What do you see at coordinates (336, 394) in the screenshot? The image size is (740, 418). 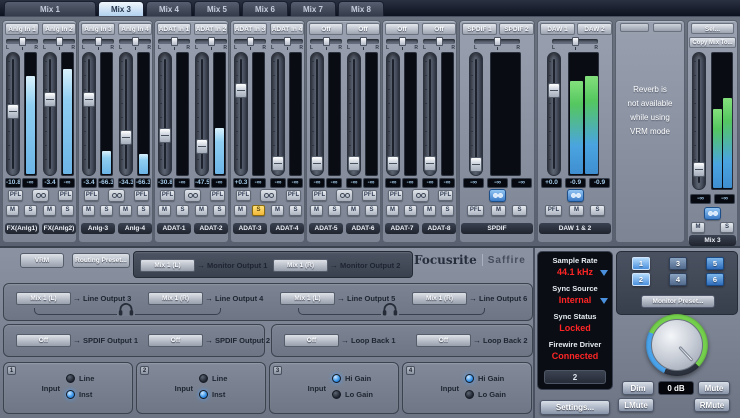 I see `input-type-radio-lo-gain` at bounding box center [336, 394].